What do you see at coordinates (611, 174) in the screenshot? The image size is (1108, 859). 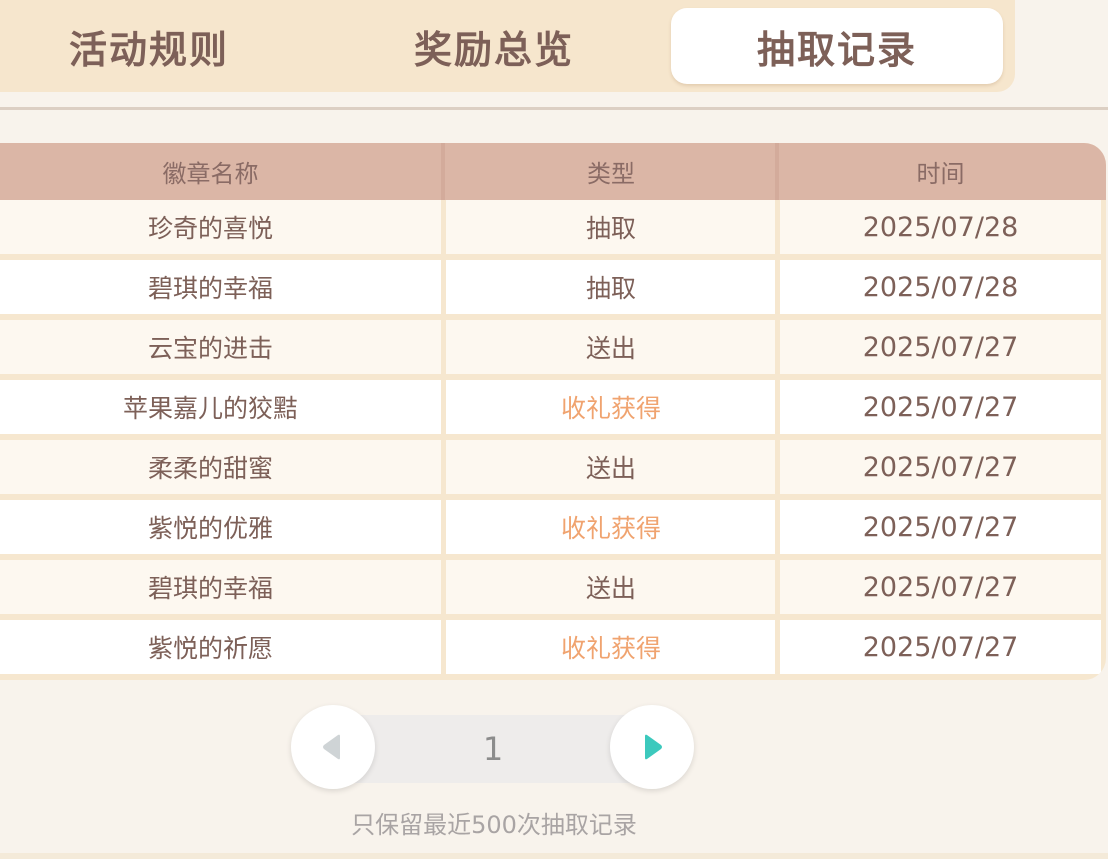 I see `column-header-type: 类型` at bounding box center [611, 174].